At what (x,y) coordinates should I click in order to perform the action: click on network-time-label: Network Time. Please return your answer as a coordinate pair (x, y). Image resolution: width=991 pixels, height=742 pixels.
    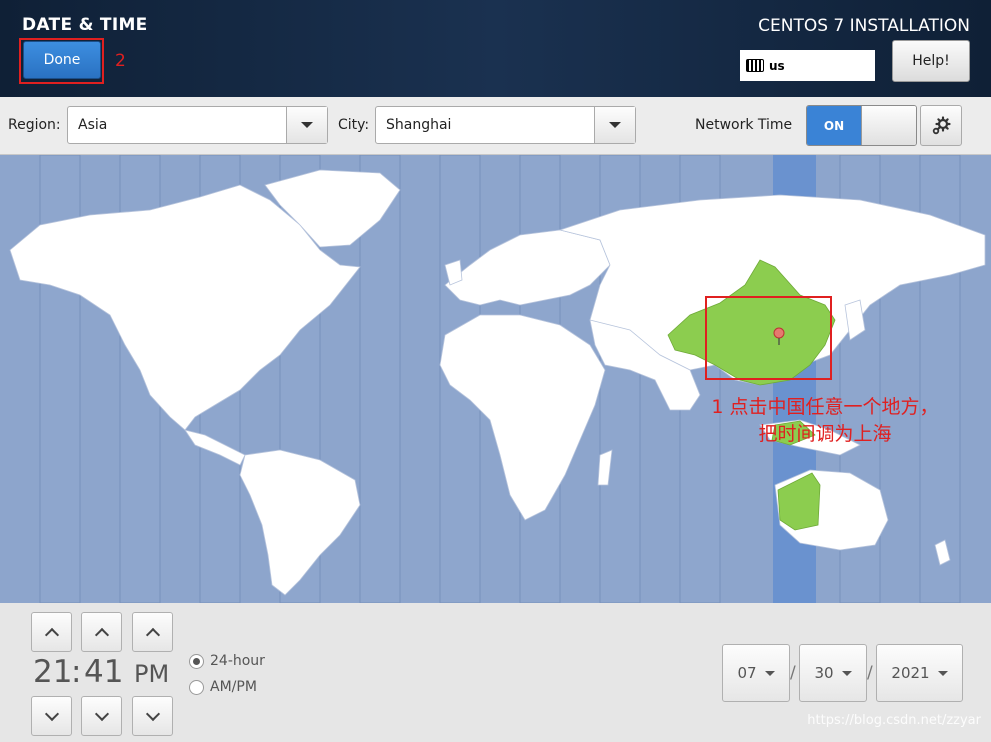
    Looking at the image, I should click on (744, 125).